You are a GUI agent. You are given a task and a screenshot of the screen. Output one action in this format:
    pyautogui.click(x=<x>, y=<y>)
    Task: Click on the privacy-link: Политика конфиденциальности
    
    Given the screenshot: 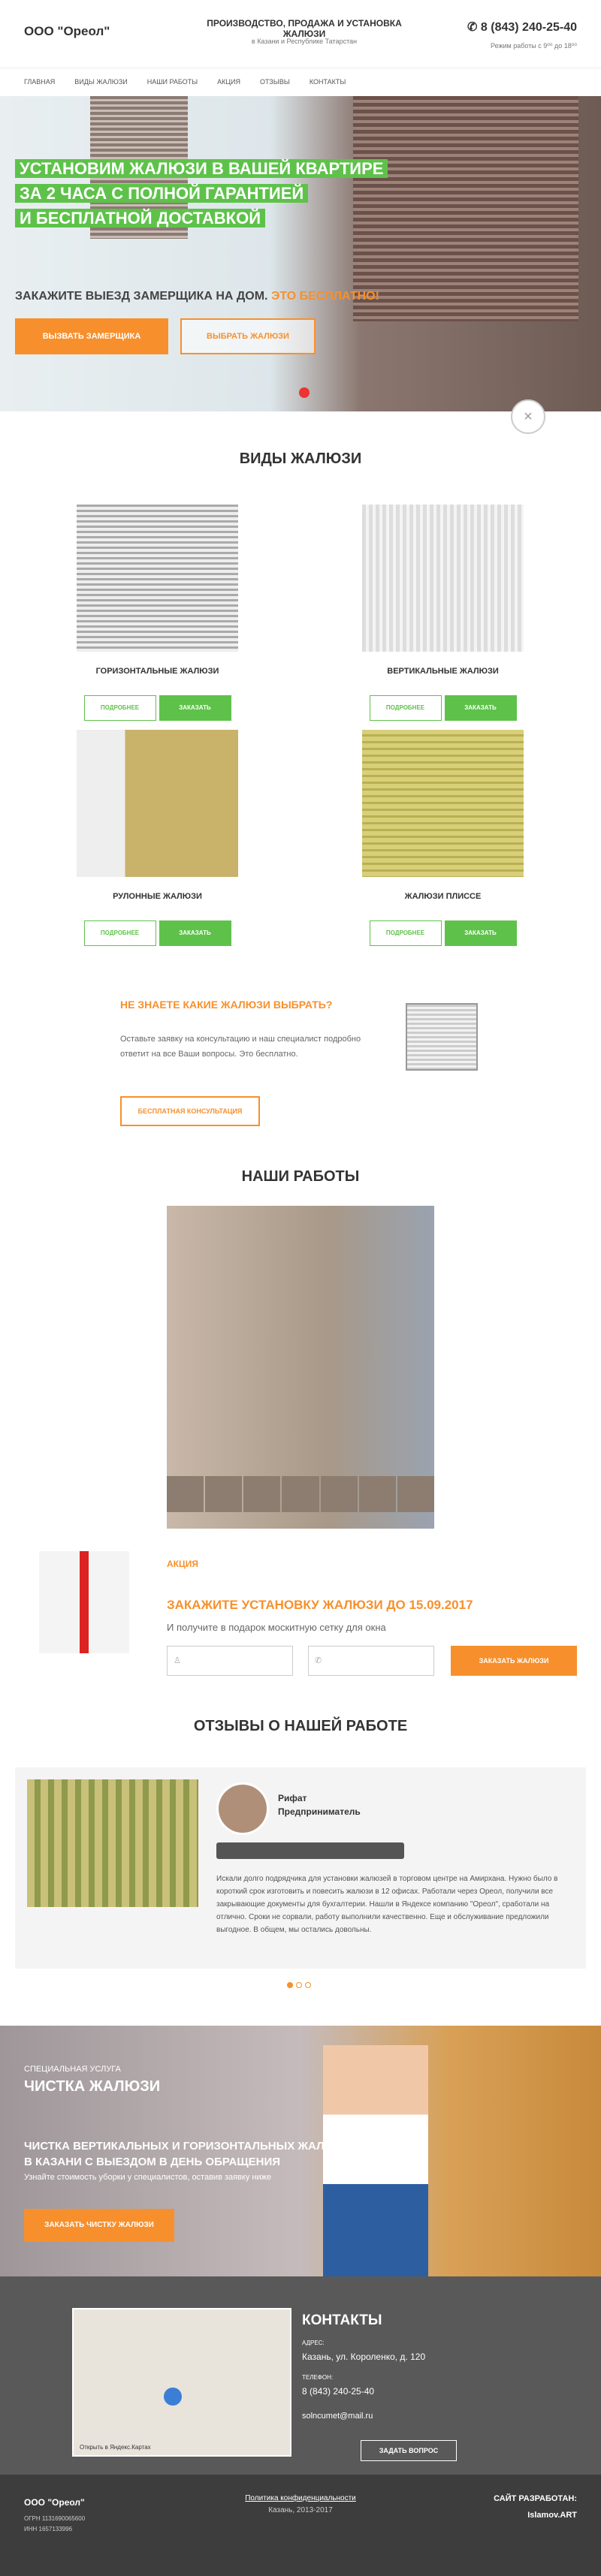 What is the action you would take?
    pyautogui.click(x=300, y=2498)
    